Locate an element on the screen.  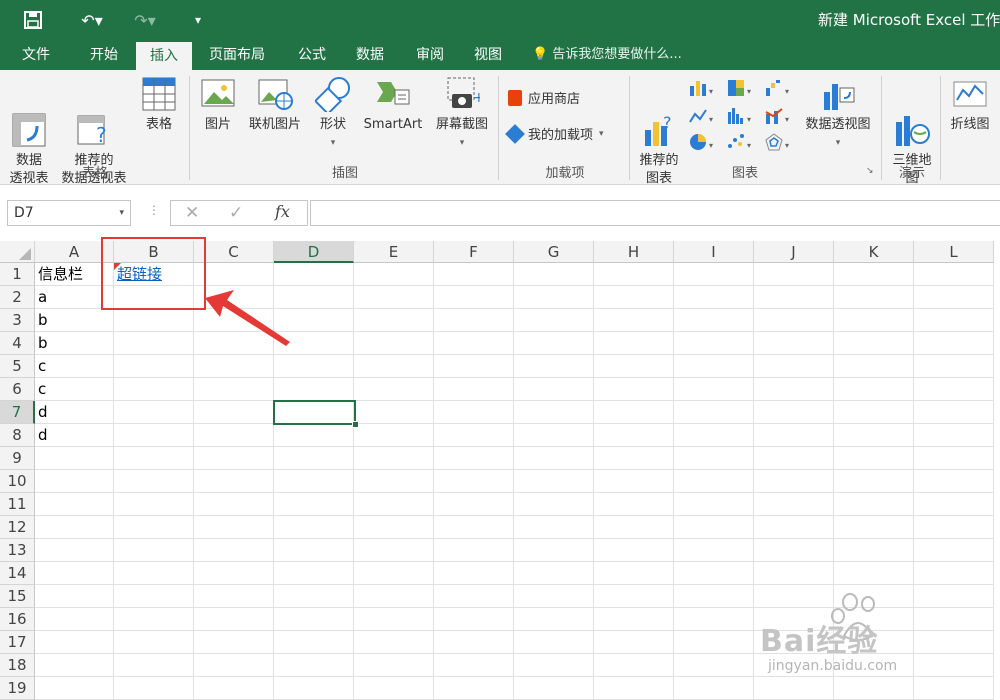
cell-b12 is located at coordinates (154, 527).